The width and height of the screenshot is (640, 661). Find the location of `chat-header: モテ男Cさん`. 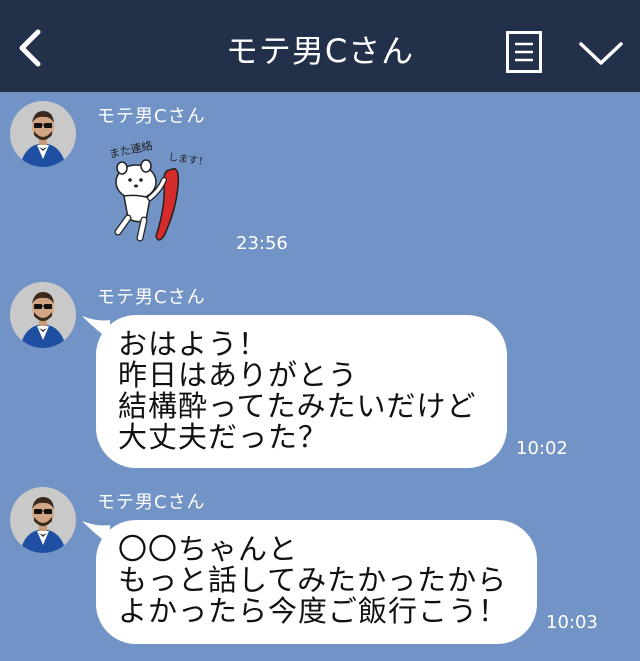

chat-header: モテ男Cさん is located at coordinates (320, 46).